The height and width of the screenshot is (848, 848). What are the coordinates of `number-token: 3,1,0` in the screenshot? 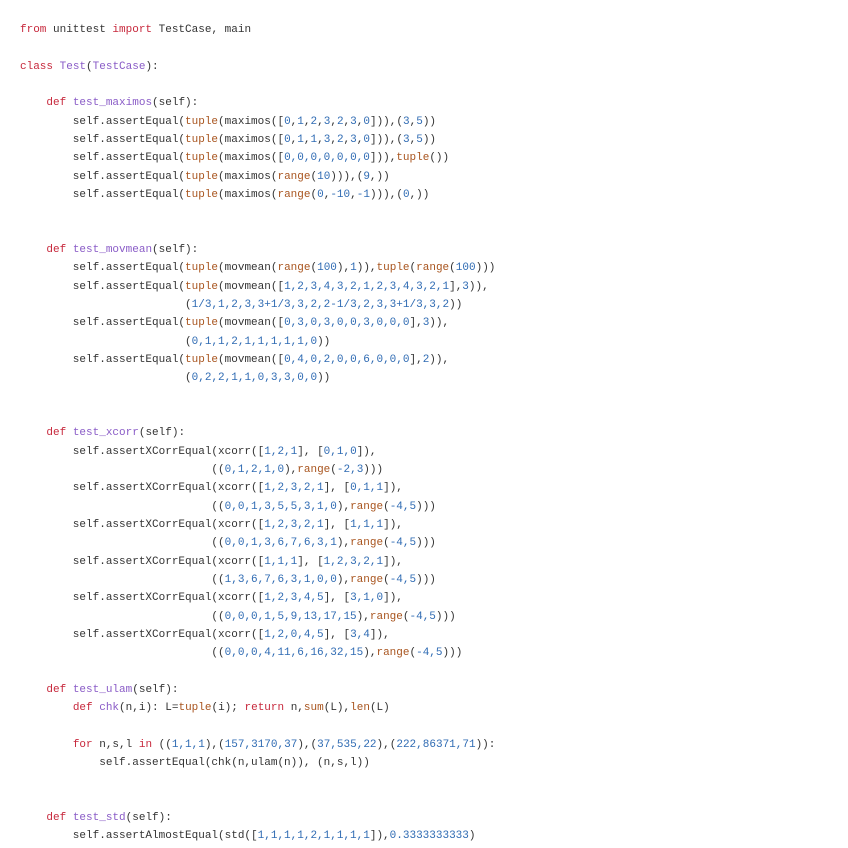 It's located at (367, 598).